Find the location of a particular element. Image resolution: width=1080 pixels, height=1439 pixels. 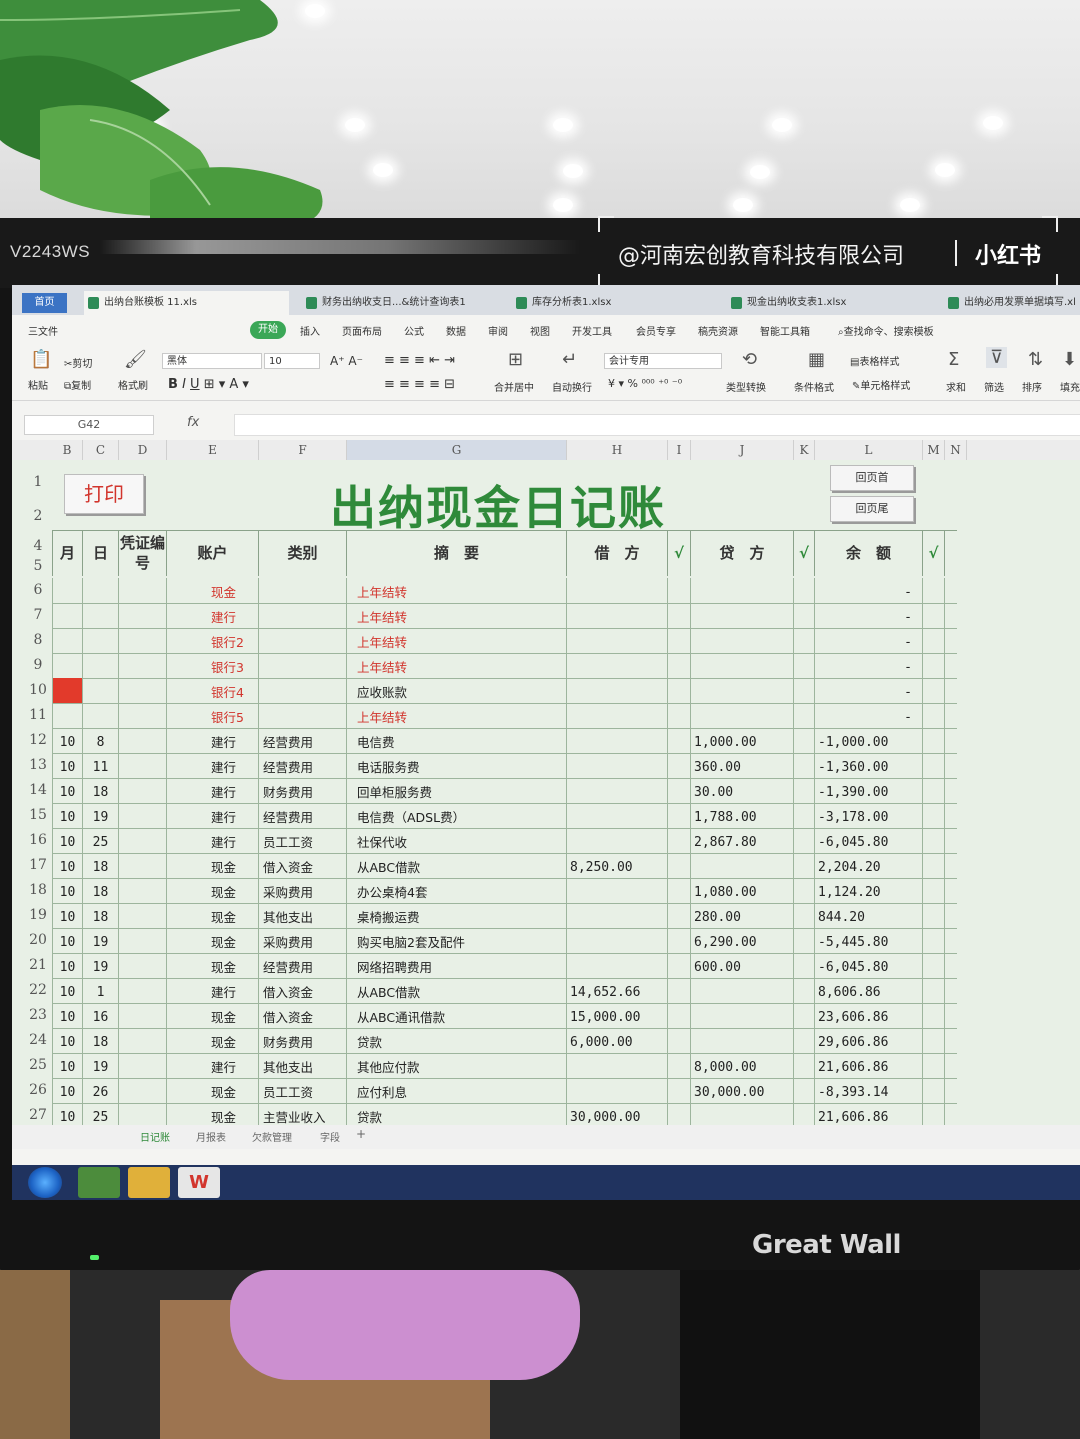

day-cell: 25 is located at coordinates (101, 840).